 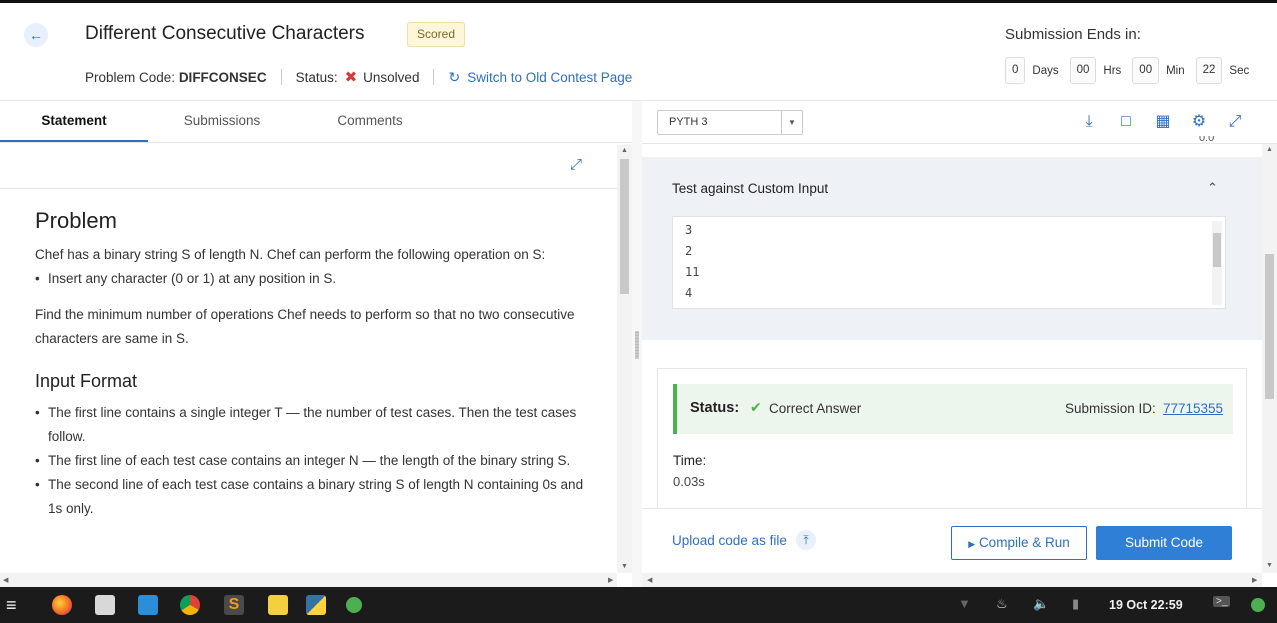 I want to click on scored-badge: Scored, so click(x=436, y=34).